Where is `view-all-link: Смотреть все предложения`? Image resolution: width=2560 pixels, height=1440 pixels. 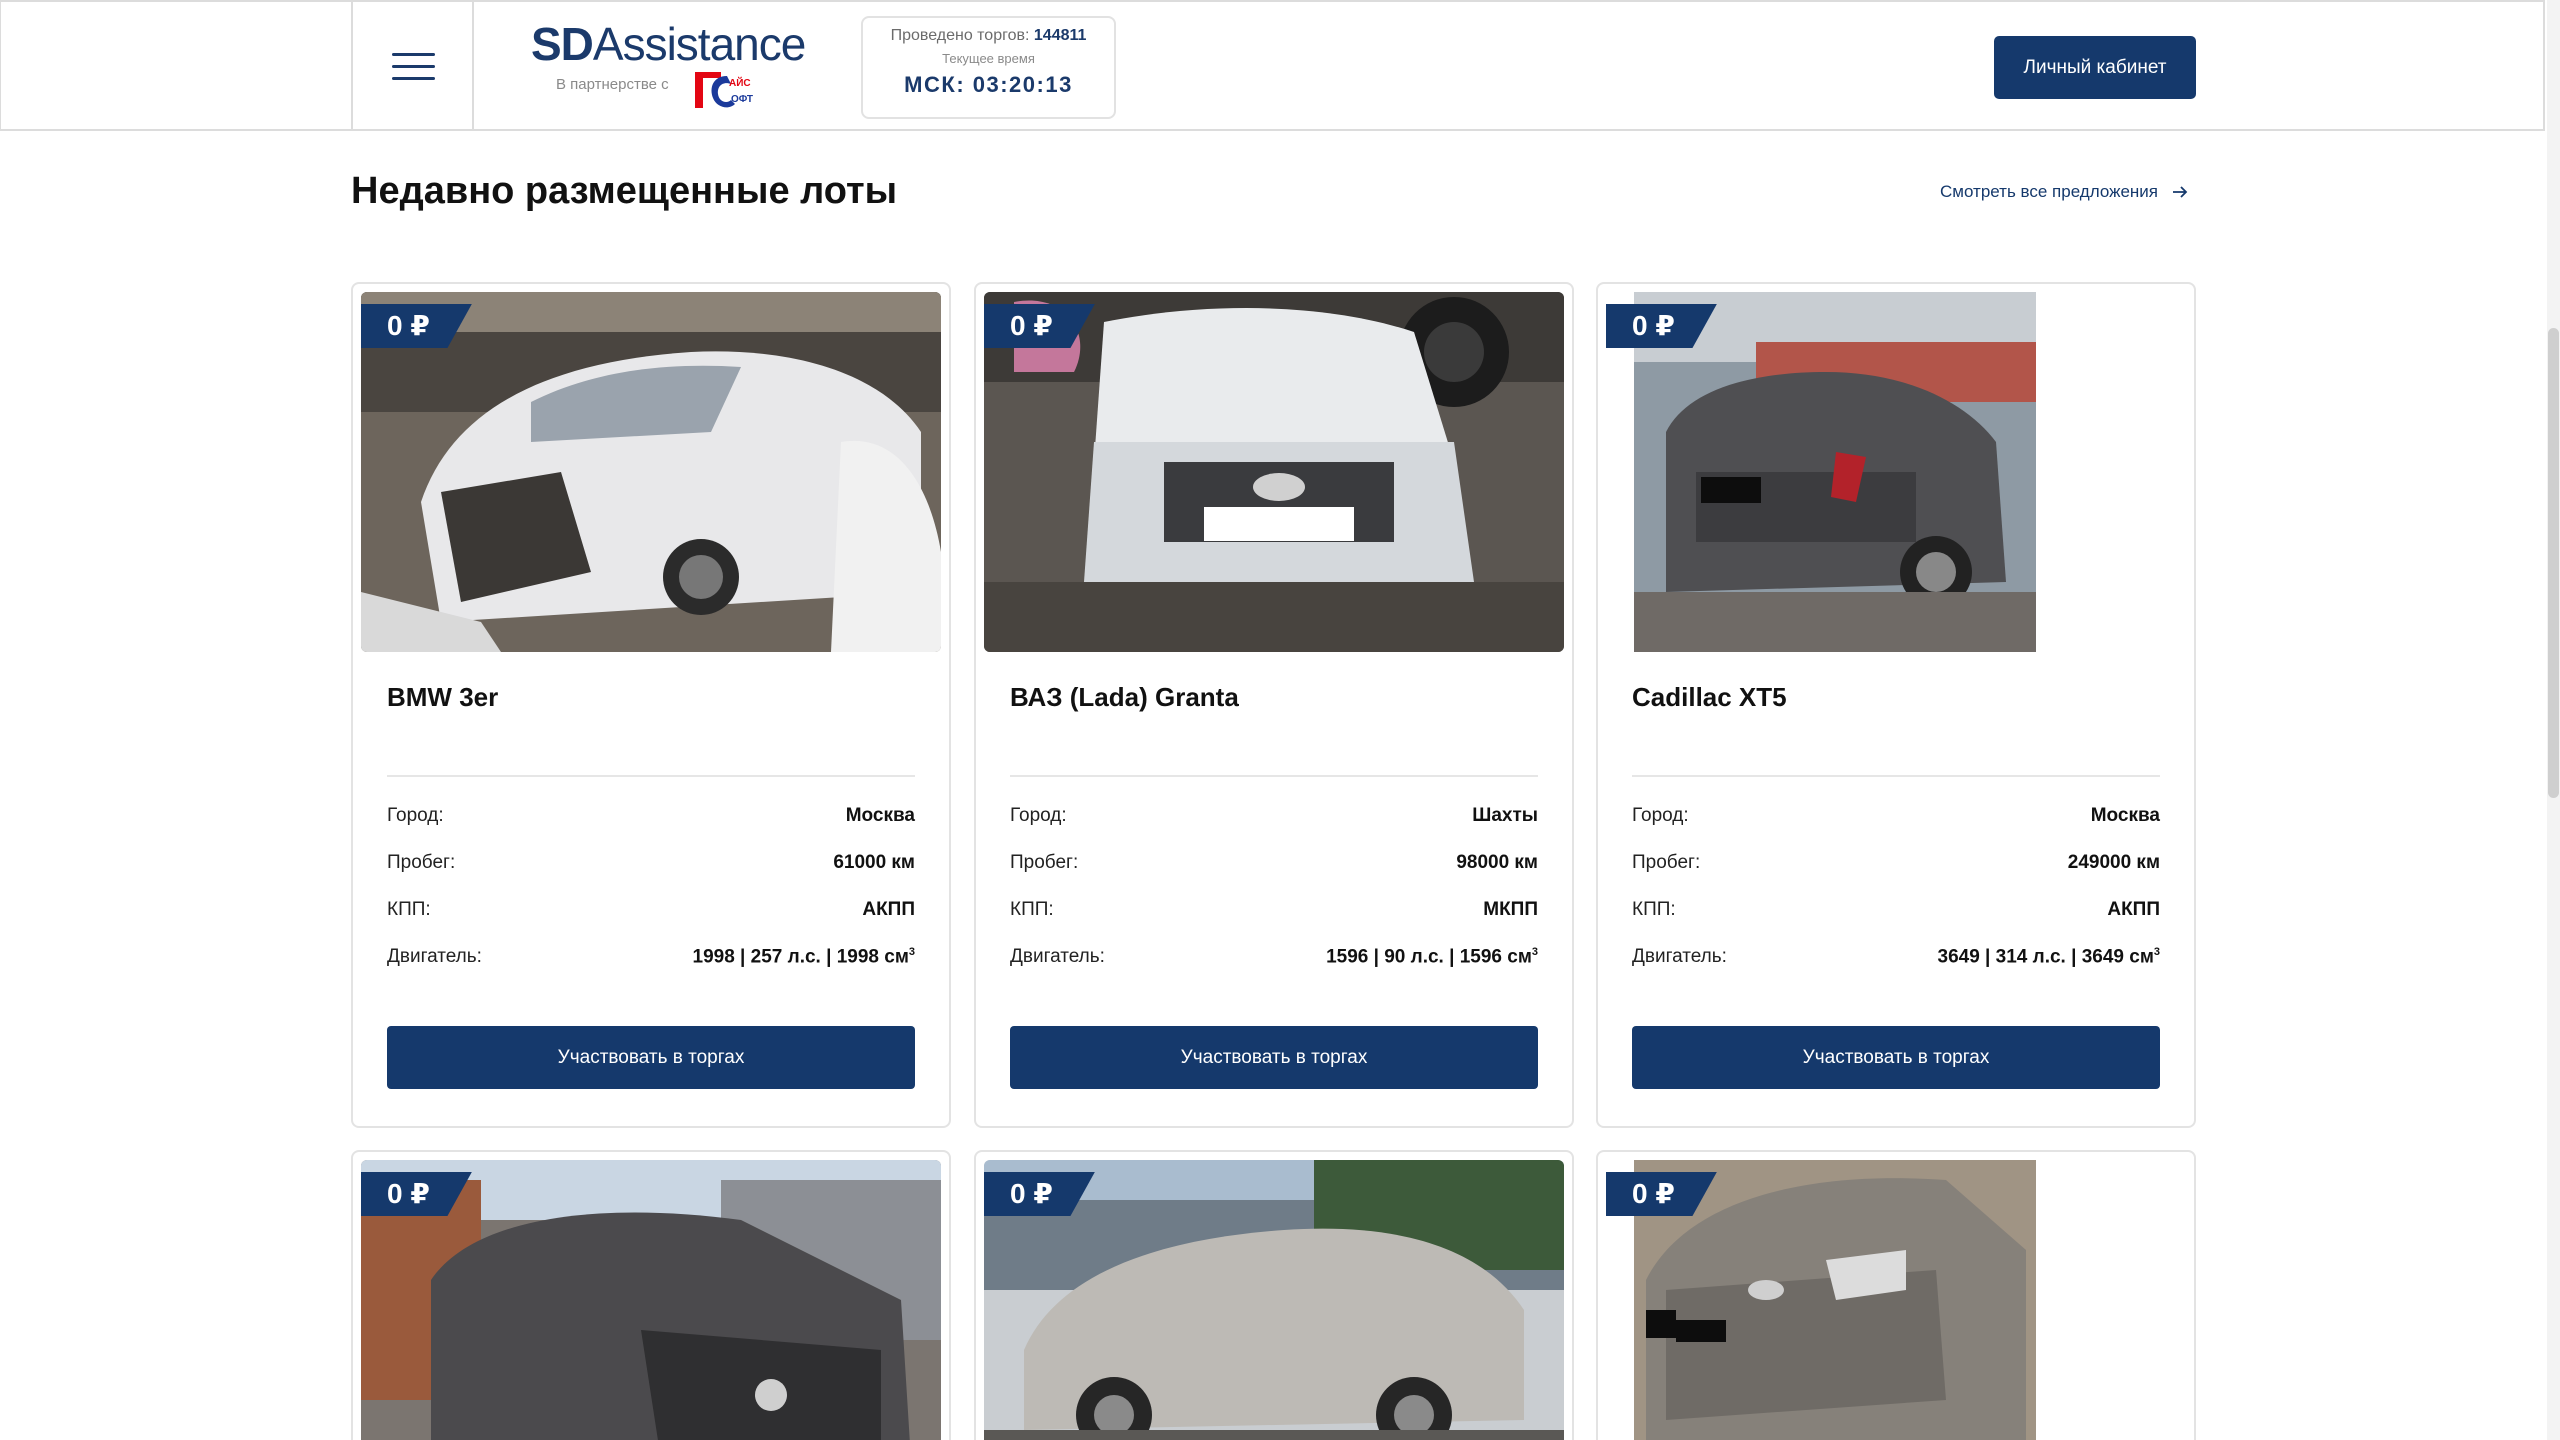
view-all-link: Смотреть все предложения is located at coordinates (2064, 192).